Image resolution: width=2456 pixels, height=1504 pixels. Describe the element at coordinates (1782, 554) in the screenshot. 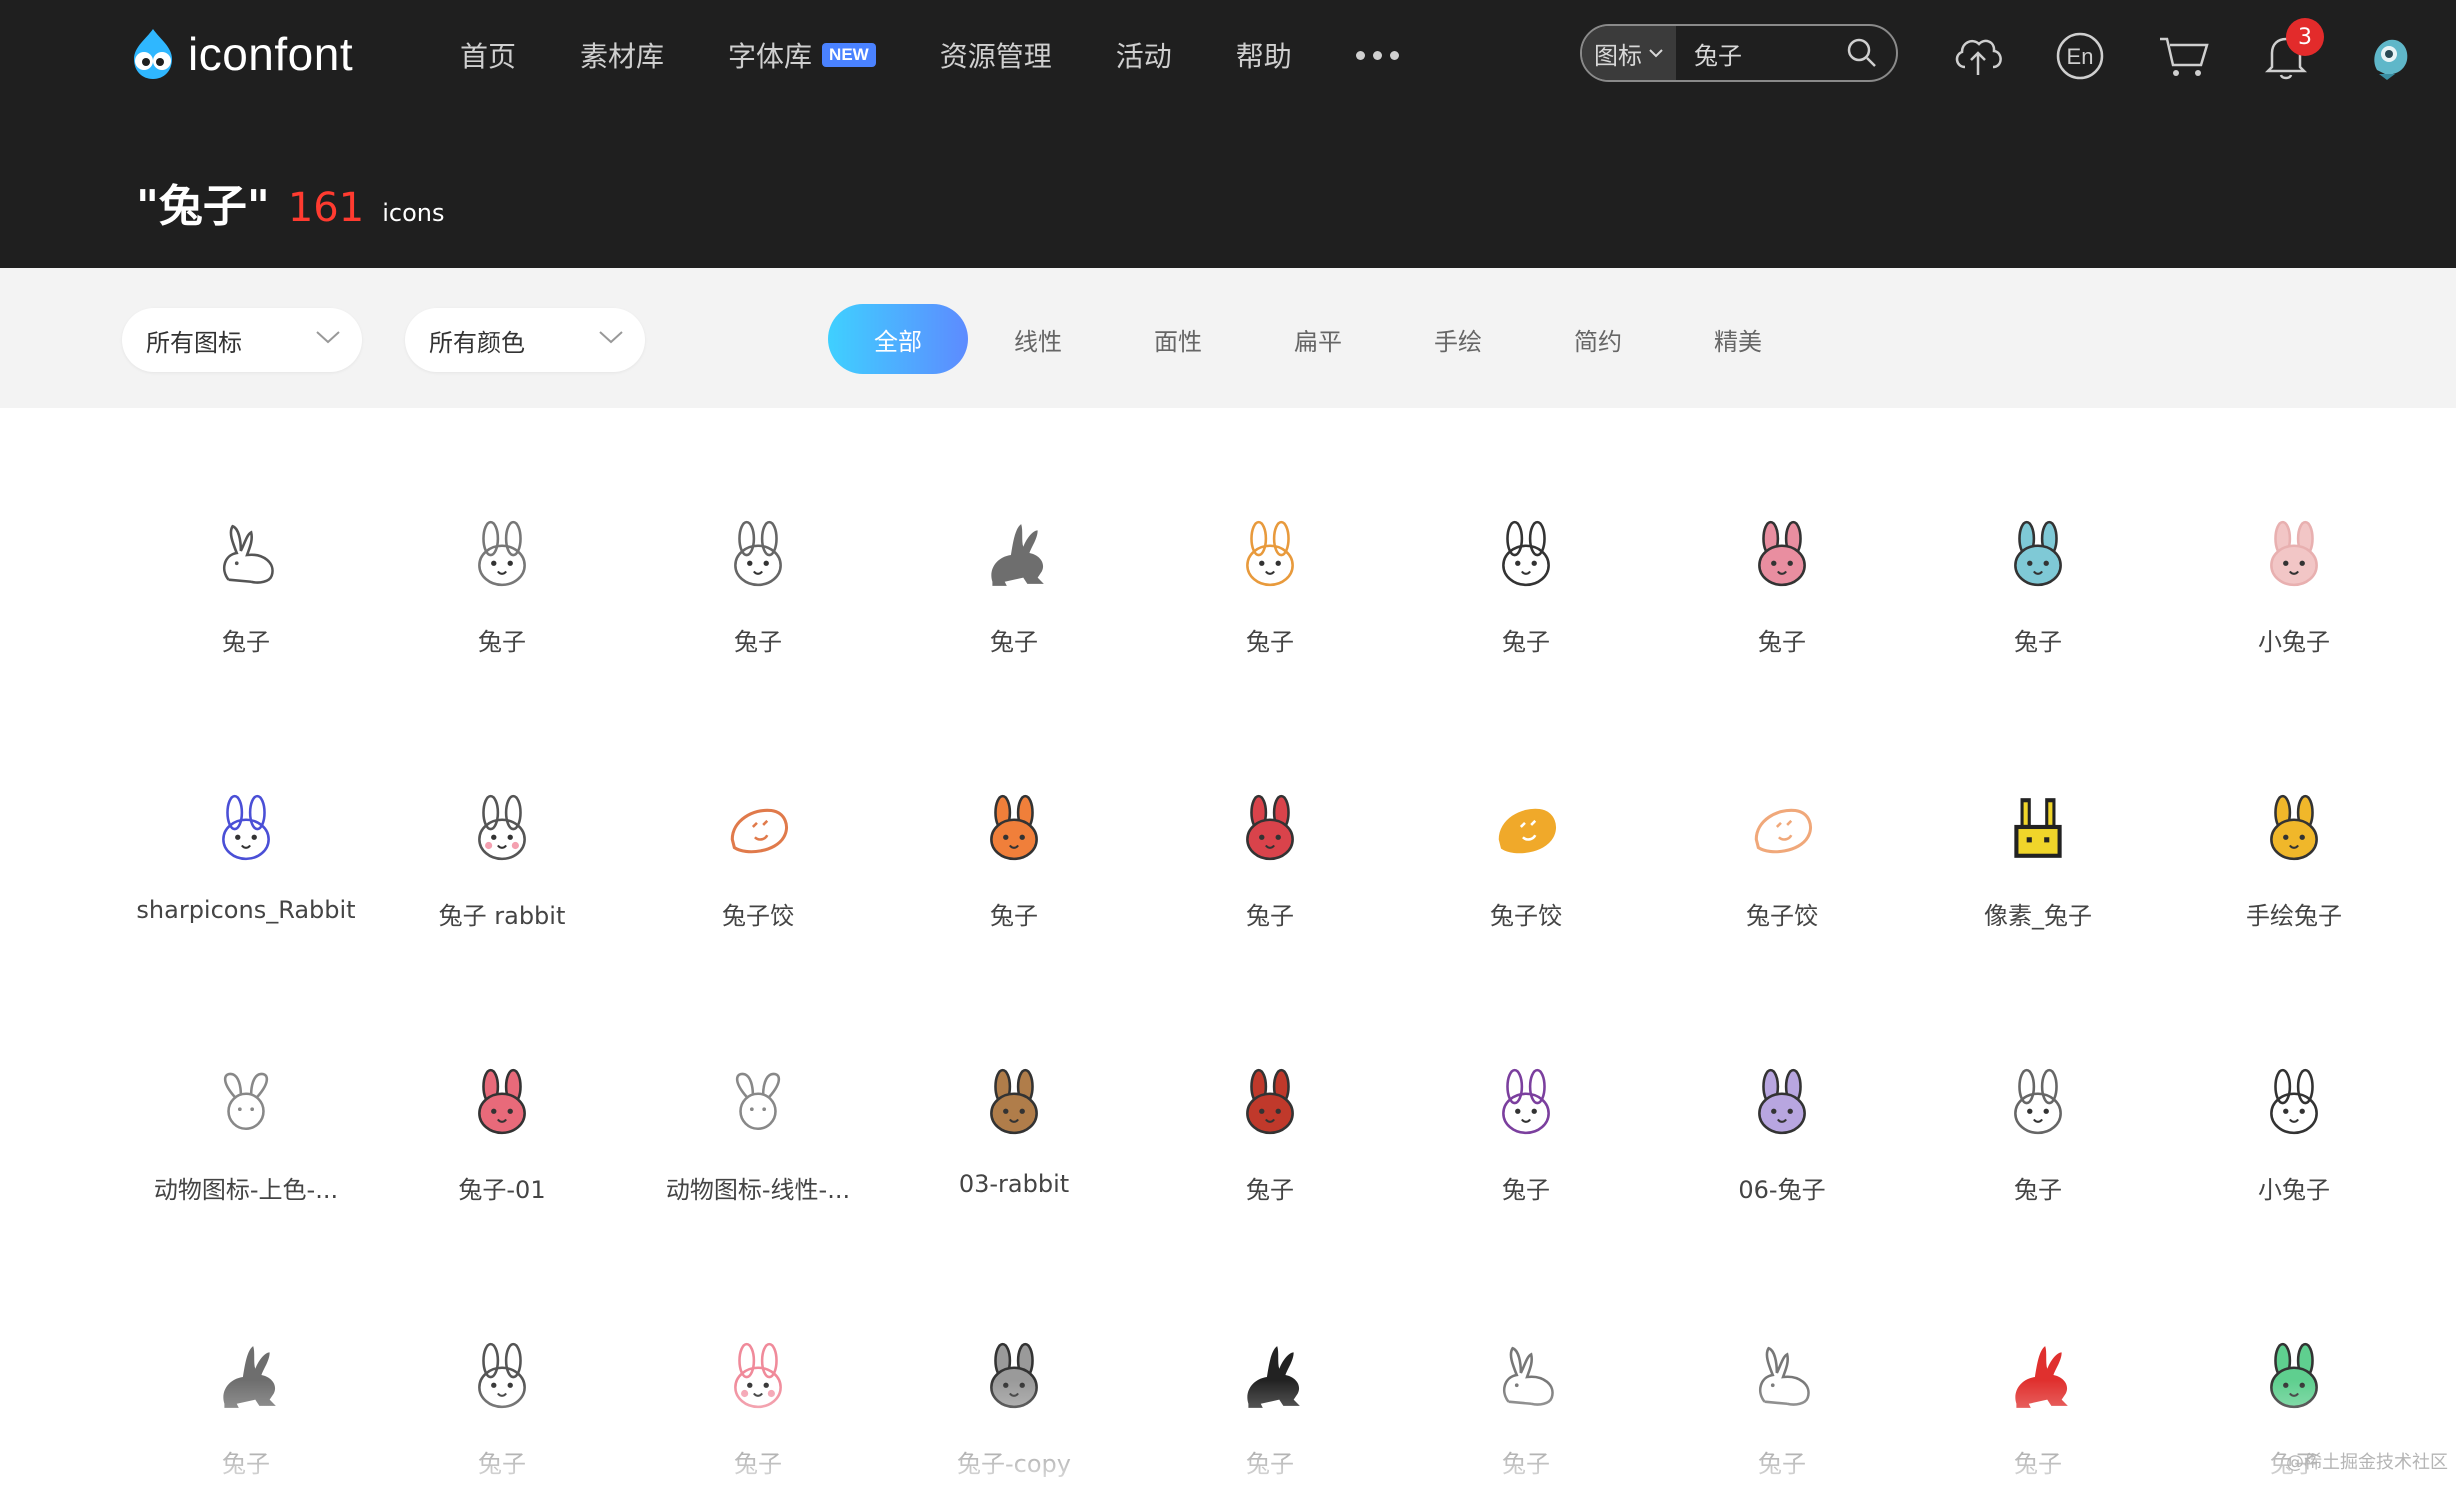

I see `rabbit-pink-face-icon` at that location.